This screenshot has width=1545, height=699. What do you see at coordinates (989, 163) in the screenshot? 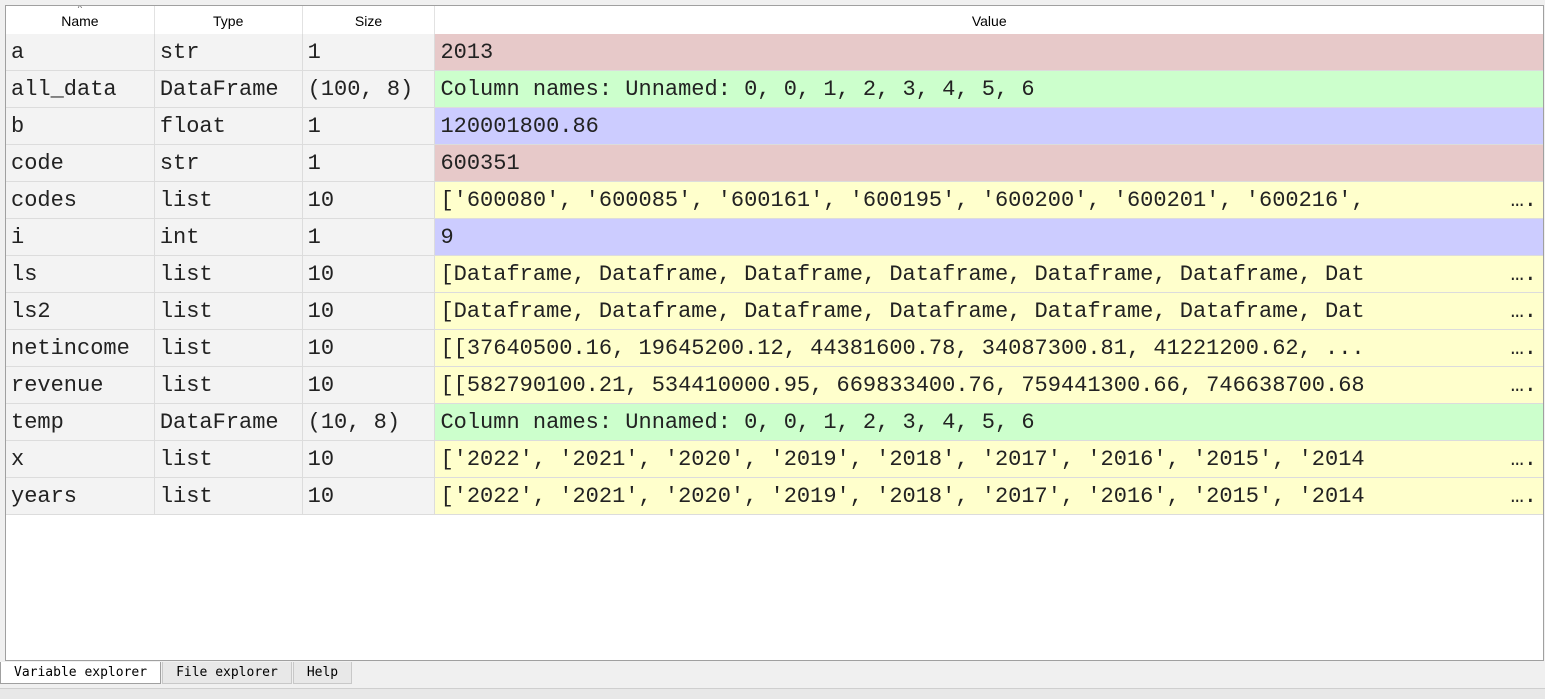
I see `variable-value-cell: 600351` at bounding box center [989, 163].